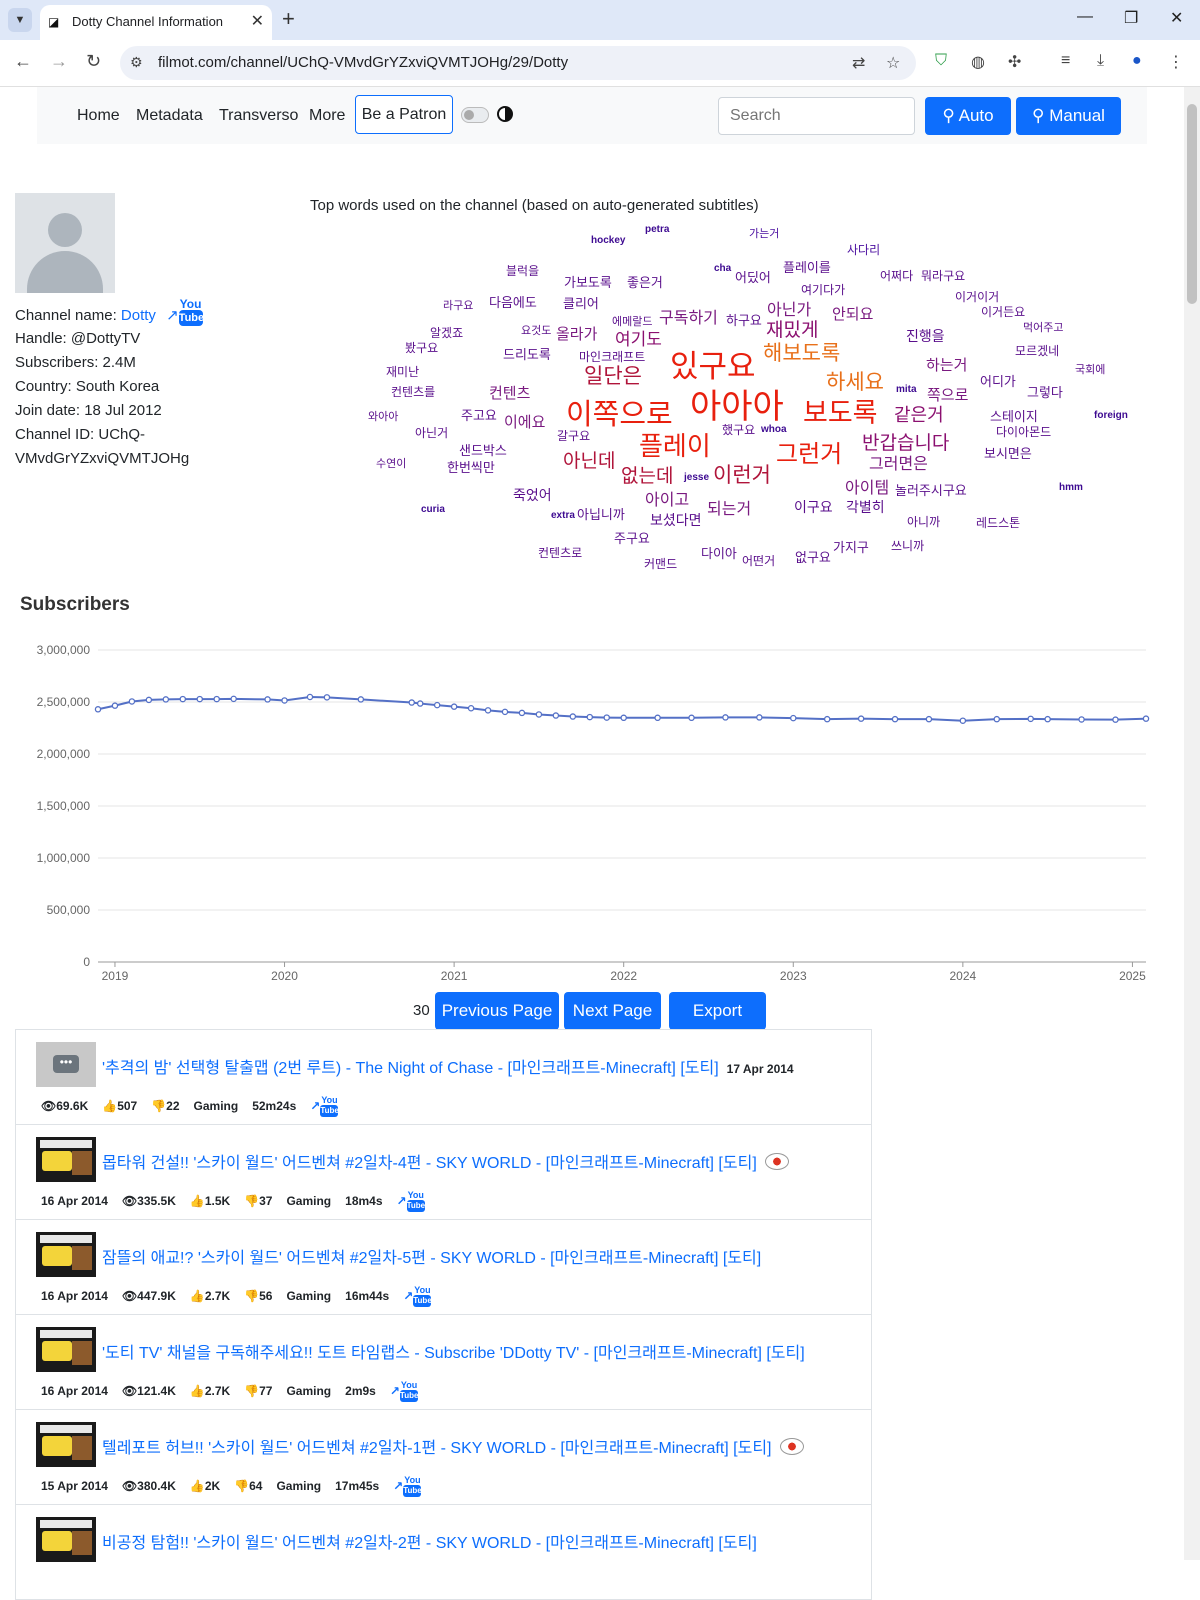  Describe the element at coordinates (776, 1161) in the screenshot. I see `korea-flag-icon` at that location.